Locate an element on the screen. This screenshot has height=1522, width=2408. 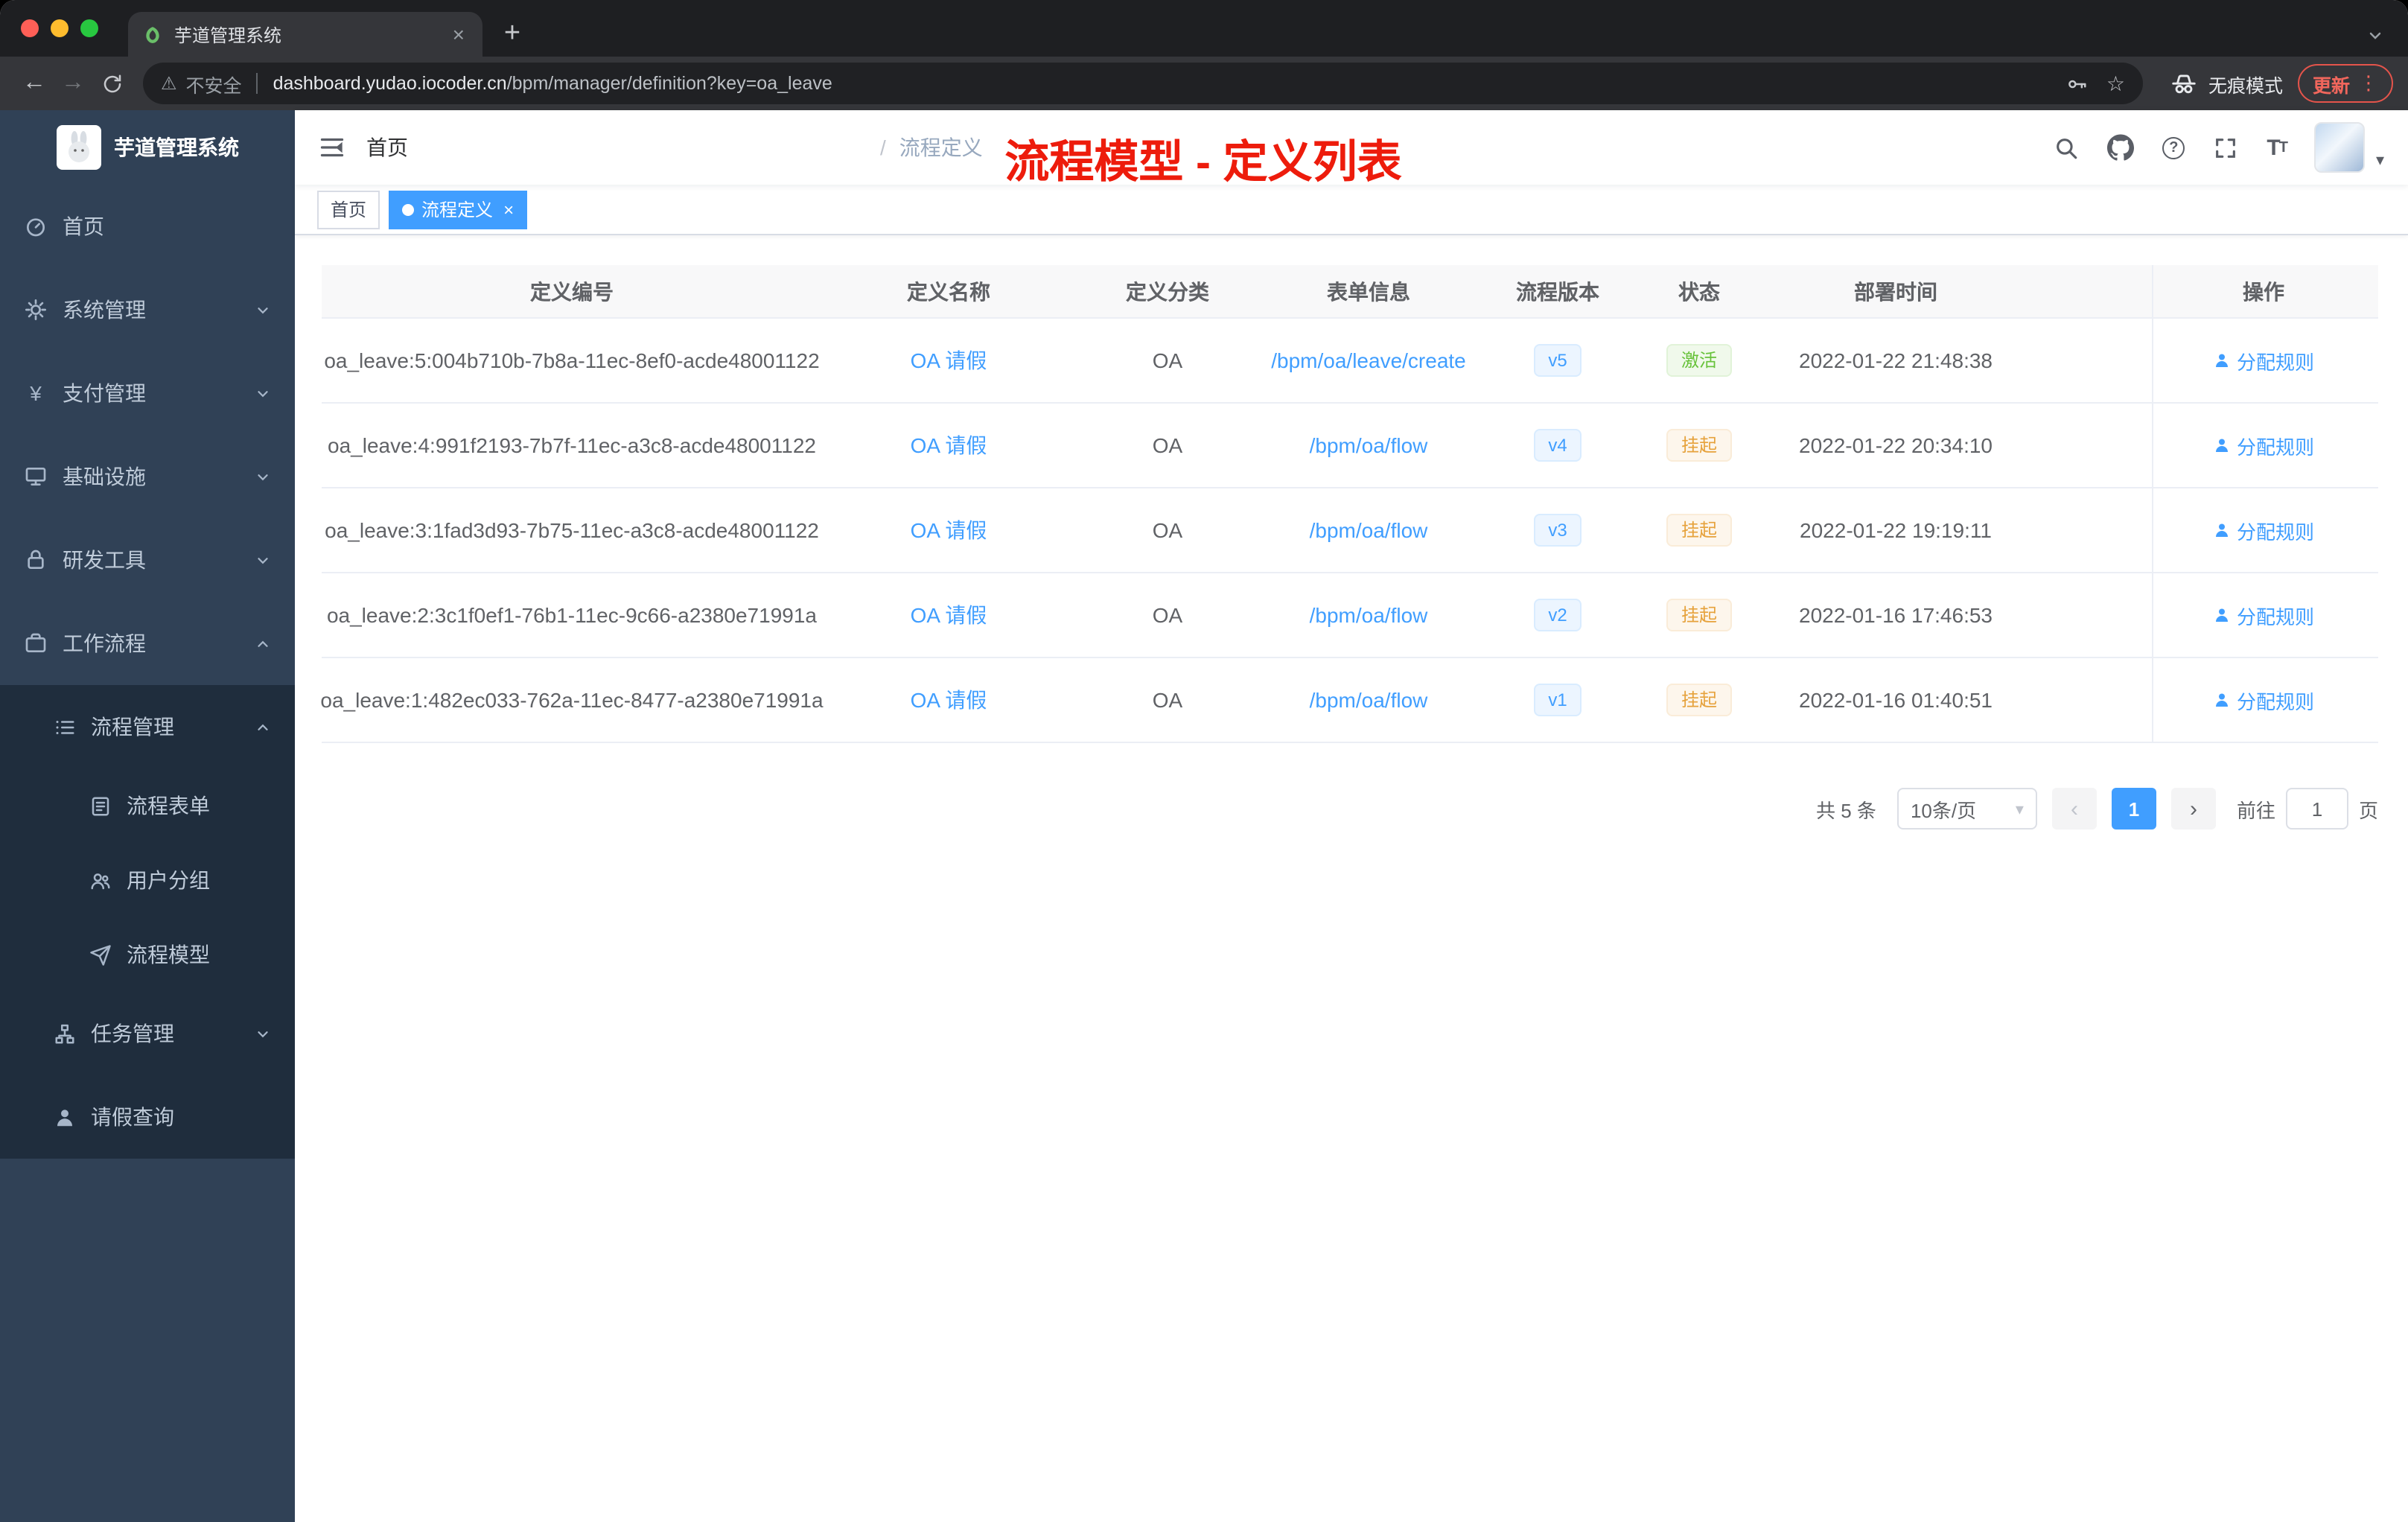
update-label: 更新 is located at coordinates (2331, 85).